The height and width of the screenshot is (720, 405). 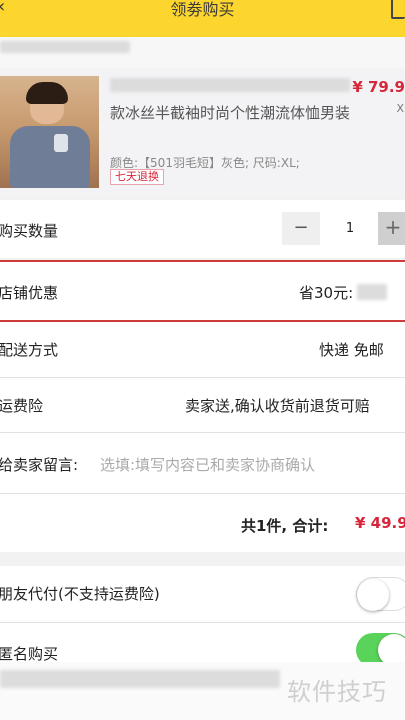 I want to click on address-redacted, so click(x=65, y=47).